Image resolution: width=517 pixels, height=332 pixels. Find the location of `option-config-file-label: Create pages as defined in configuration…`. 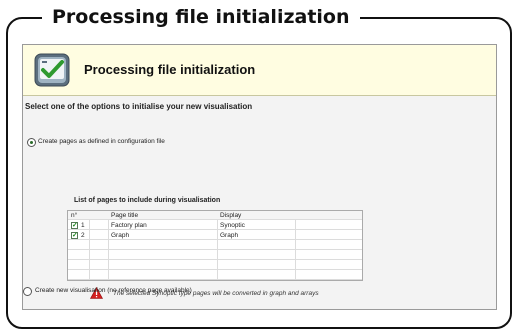

option-config-file-label: Create pages as defined in configuration… is located at coordinates (101, 141).